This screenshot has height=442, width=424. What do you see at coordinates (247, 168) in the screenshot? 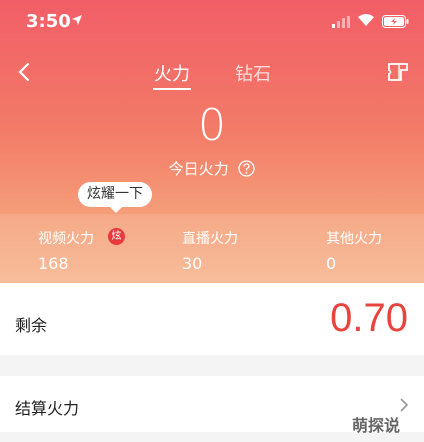
I see `question-icon` at bounding box center [247, 168].